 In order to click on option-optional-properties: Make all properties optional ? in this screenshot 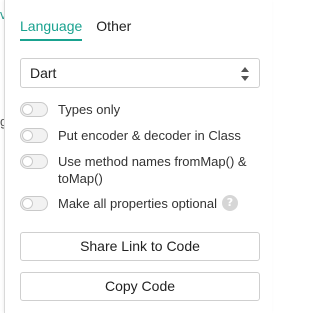, I will do `click(129, 203)`.